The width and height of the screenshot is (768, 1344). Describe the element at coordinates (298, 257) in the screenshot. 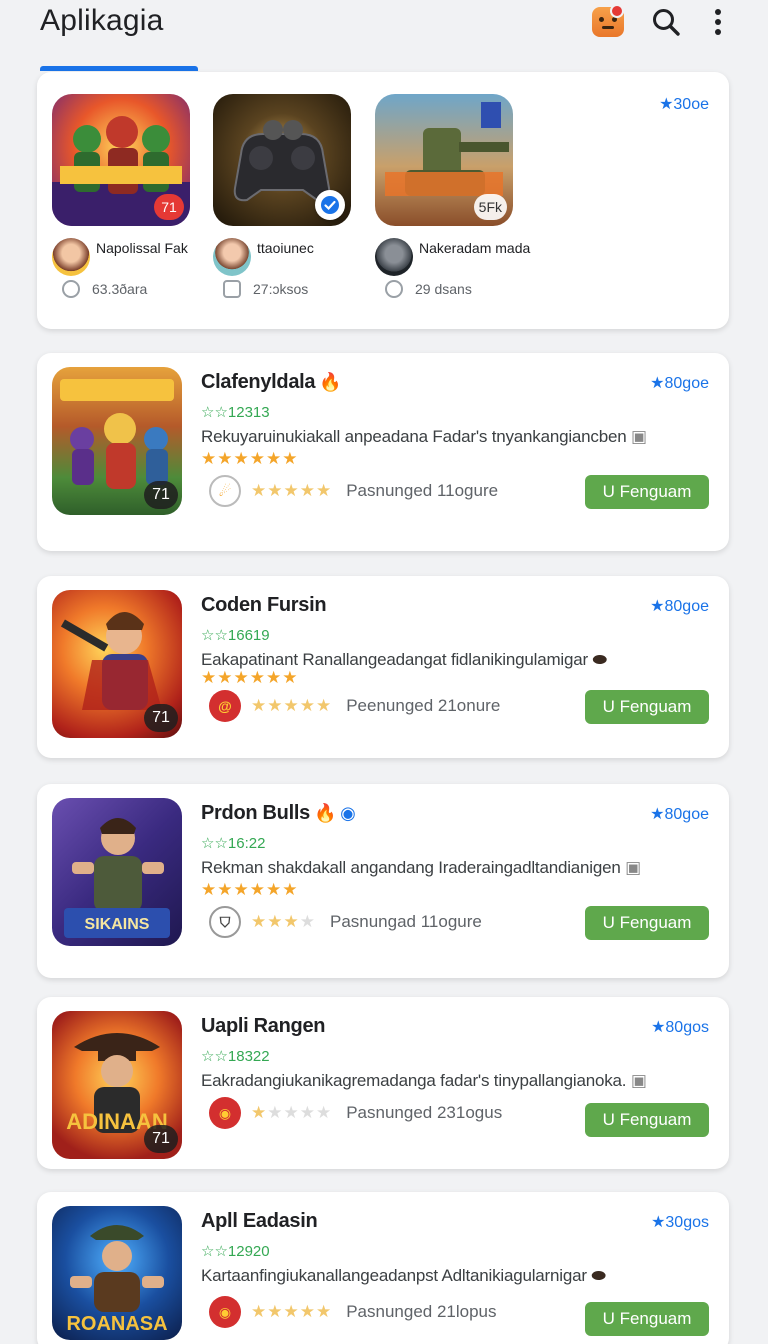

I see `author-row: ttaoiunec` at that location.